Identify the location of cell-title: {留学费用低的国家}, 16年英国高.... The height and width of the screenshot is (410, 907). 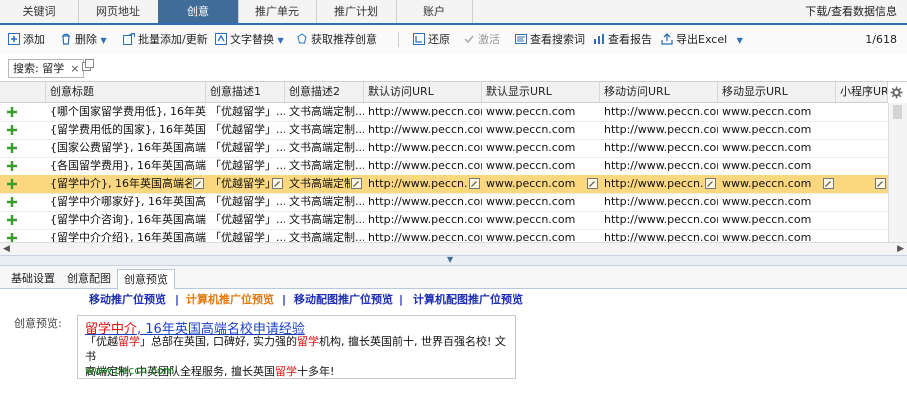
(126, 130).